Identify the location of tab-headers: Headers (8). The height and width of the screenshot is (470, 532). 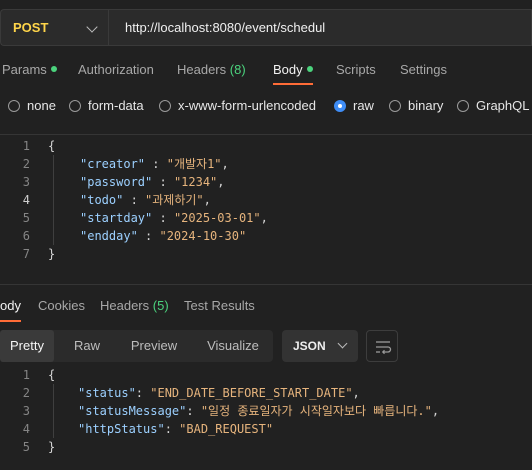
(211, 69).